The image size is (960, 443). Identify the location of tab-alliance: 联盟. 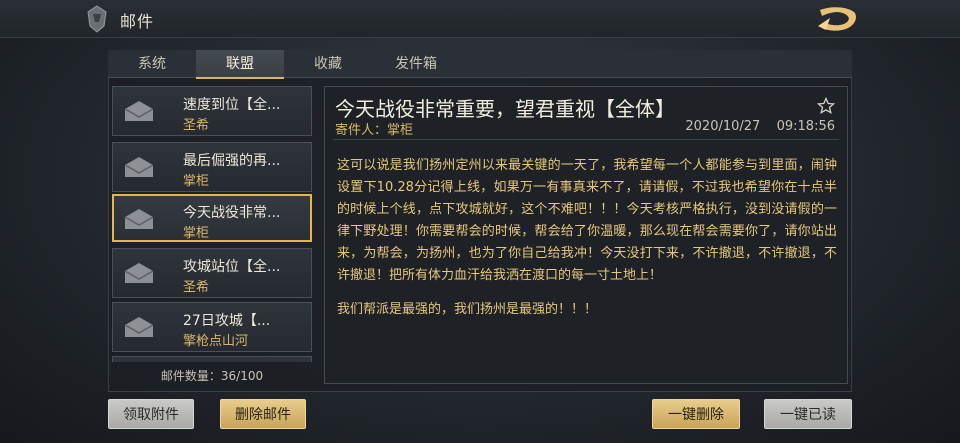
(240, 64).